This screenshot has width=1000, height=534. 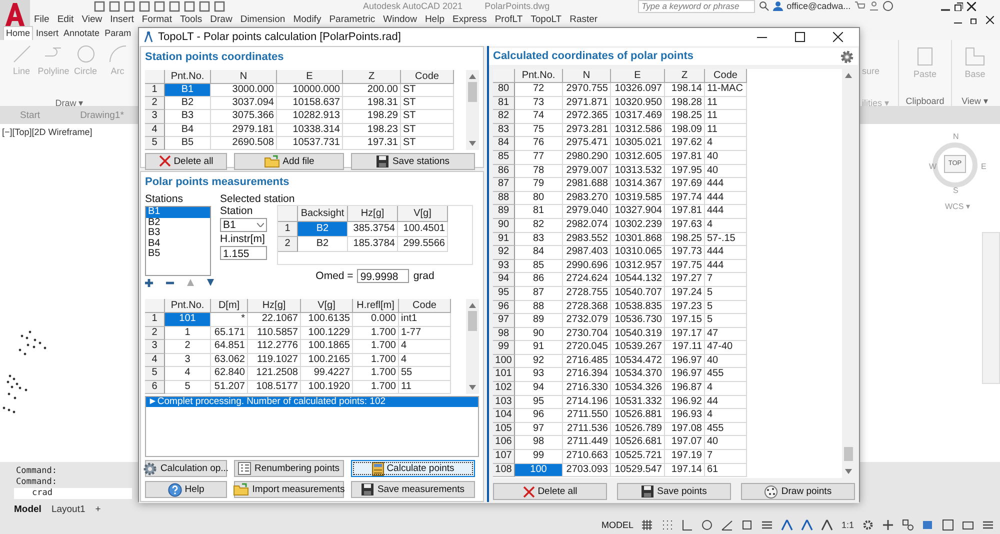 What do you see at coordinates (546, 19) in the screenshot?
I see `menu-item: TopoLT` at bounding box center [546, 19].